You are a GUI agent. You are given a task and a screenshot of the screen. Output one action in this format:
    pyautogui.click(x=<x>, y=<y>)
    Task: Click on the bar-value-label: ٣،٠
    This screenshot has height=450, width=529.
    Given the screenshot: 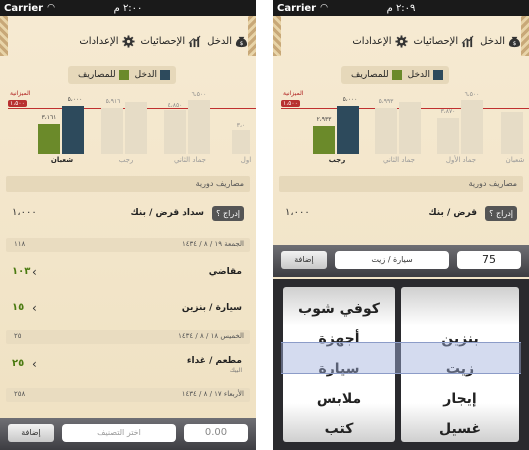 What is the action you would take?
    pyautogui.click(x=241, y=125)
    